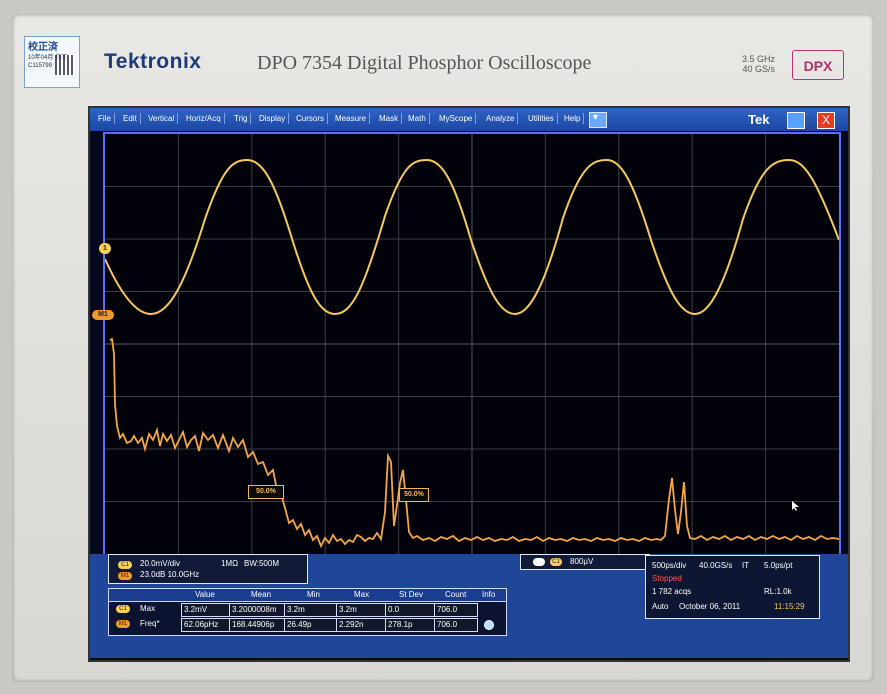 This screenshot has height=694, width=887. Describe the element at coordinates (411, 594) in the screenshot. I see `header-stdev: St Dev` at that location.